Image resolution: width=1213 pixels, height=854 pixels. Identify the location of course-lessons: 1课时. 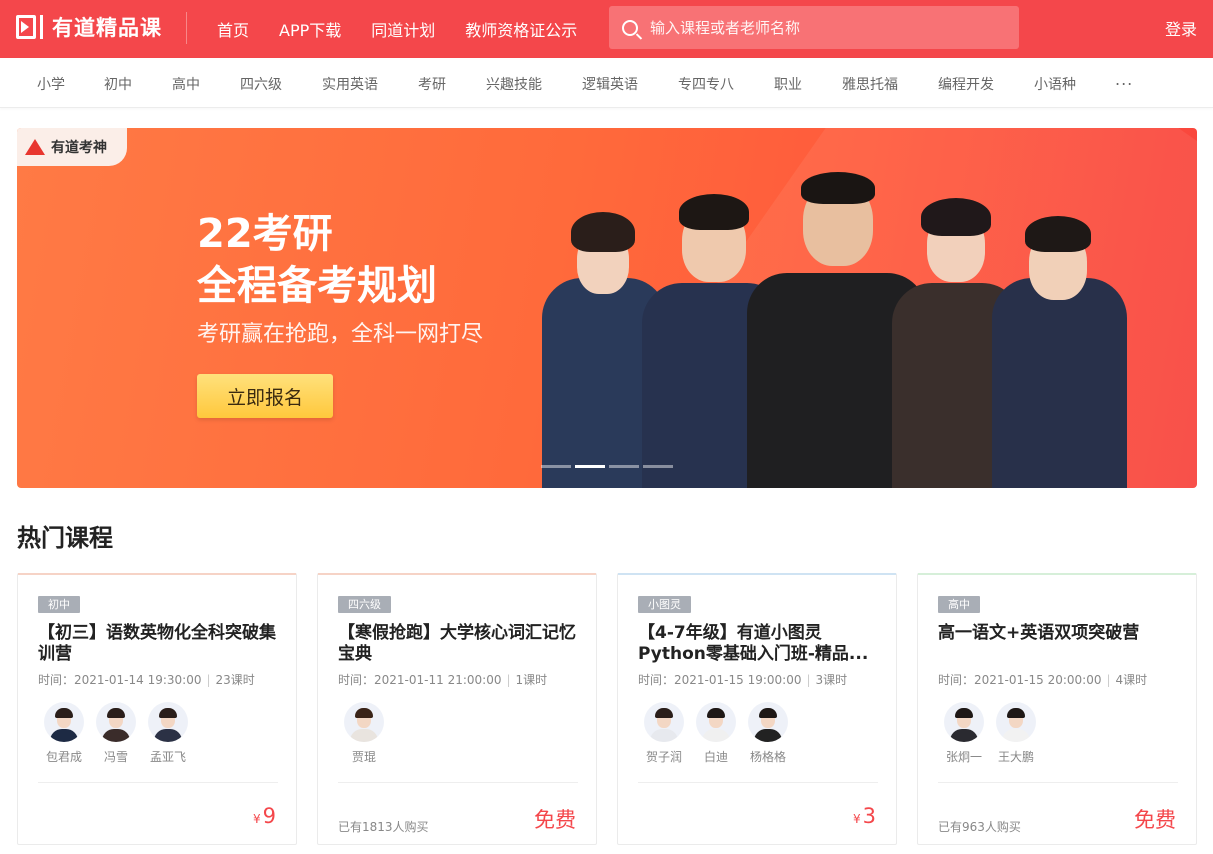
(531, 680).